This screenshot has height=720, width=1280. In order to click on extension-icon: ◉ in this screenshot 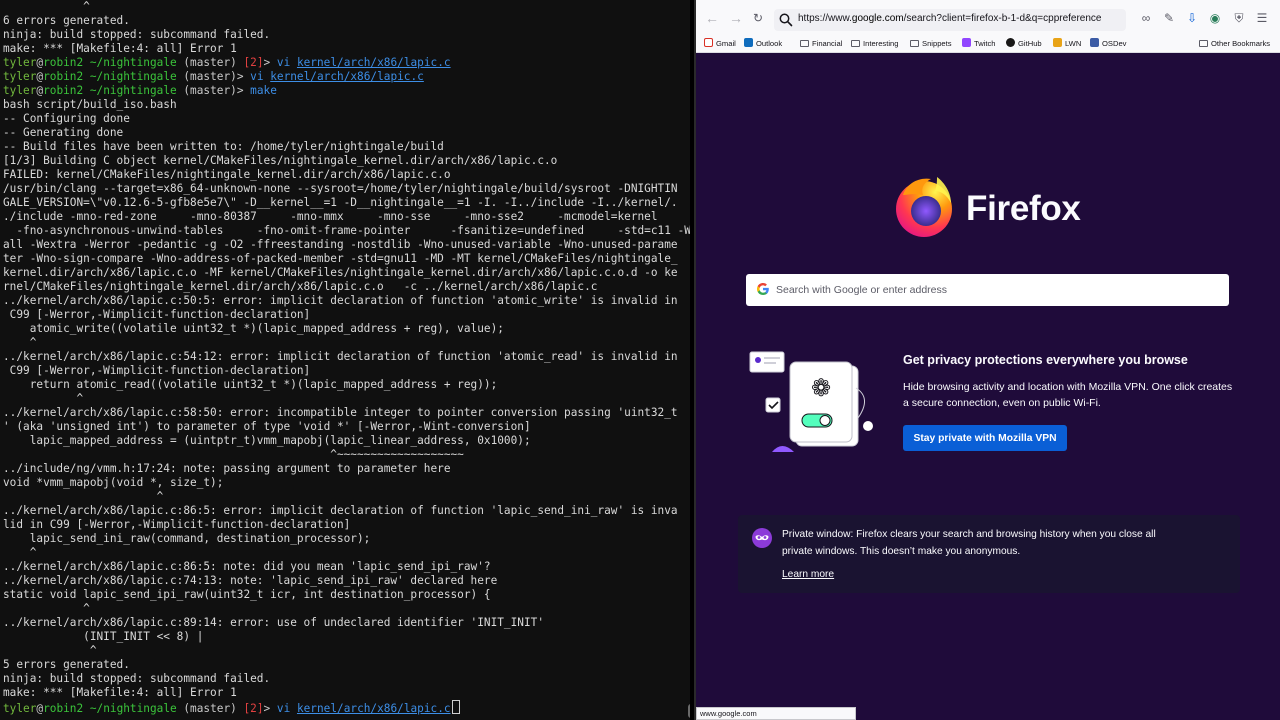, I will do `click(1215, 18)`.